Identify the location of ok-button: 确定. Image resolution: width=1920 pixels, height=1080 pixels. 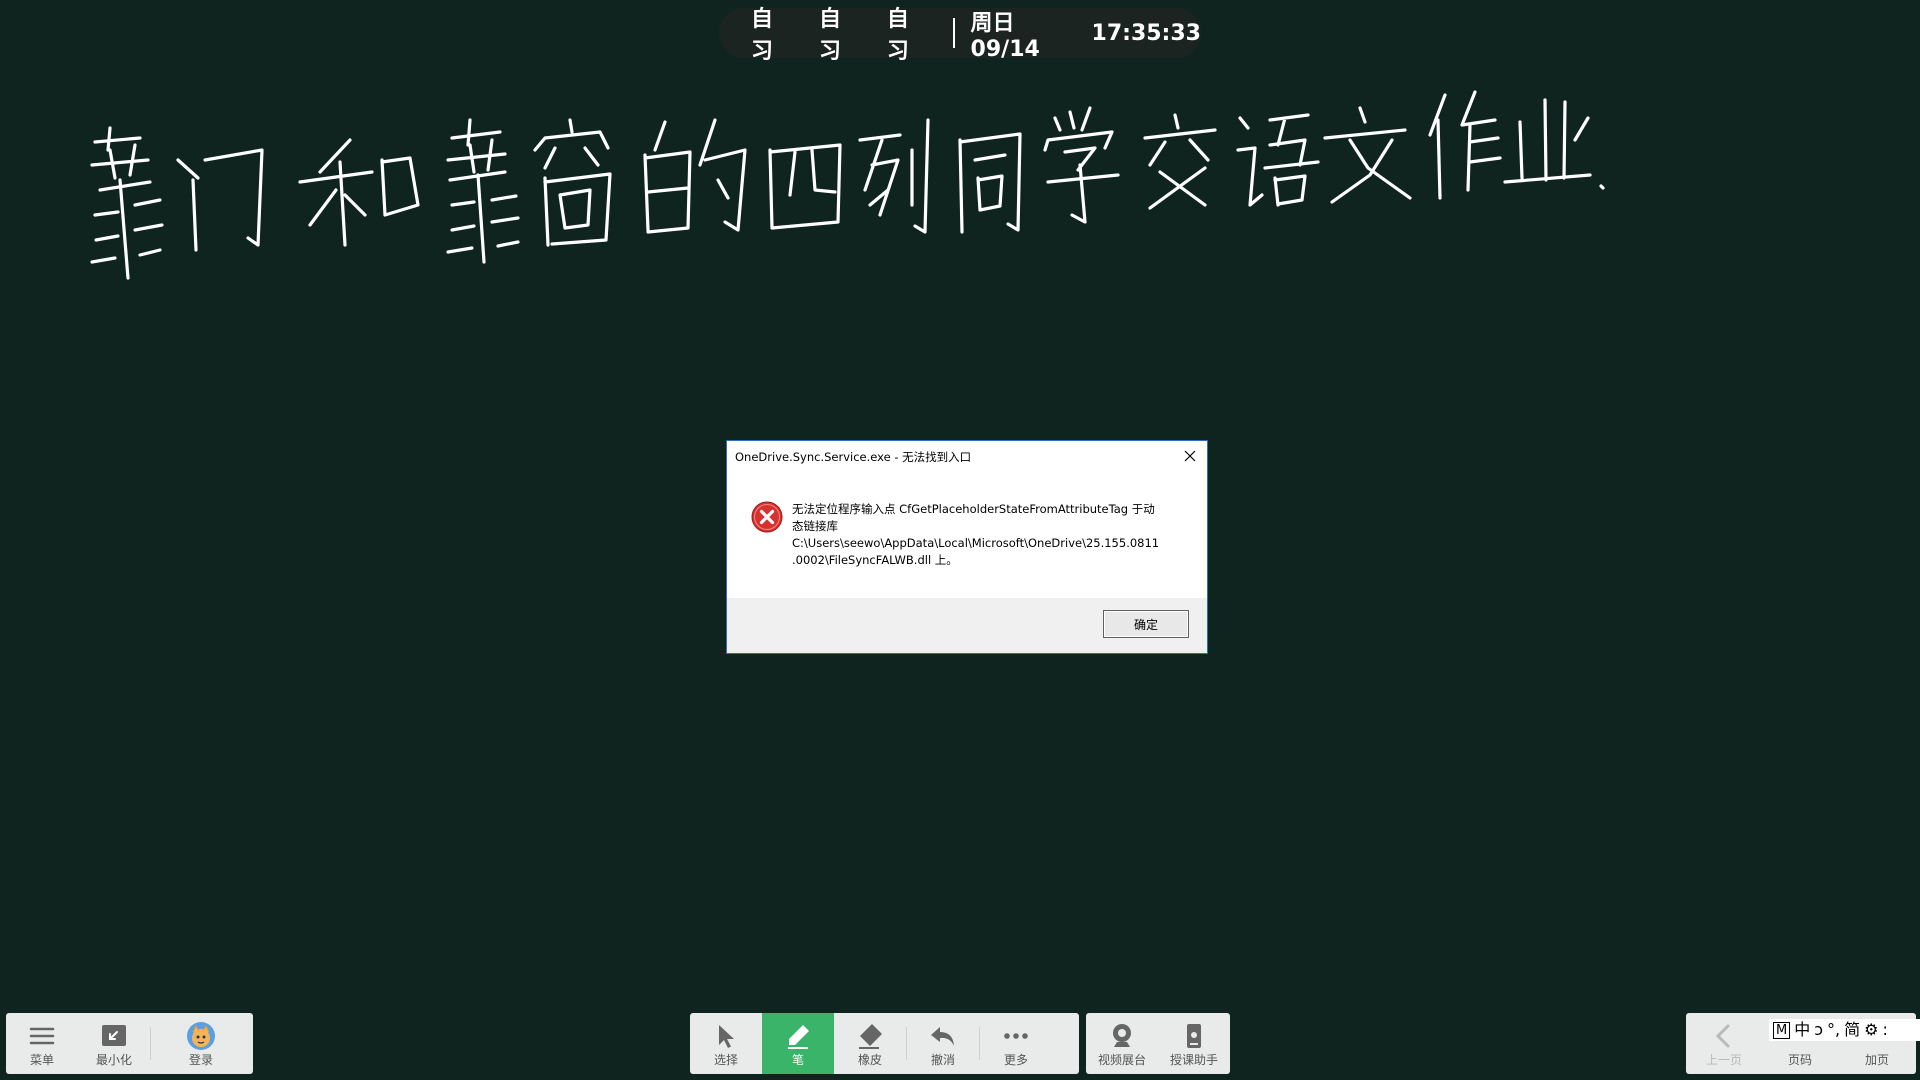
(1146, 624).